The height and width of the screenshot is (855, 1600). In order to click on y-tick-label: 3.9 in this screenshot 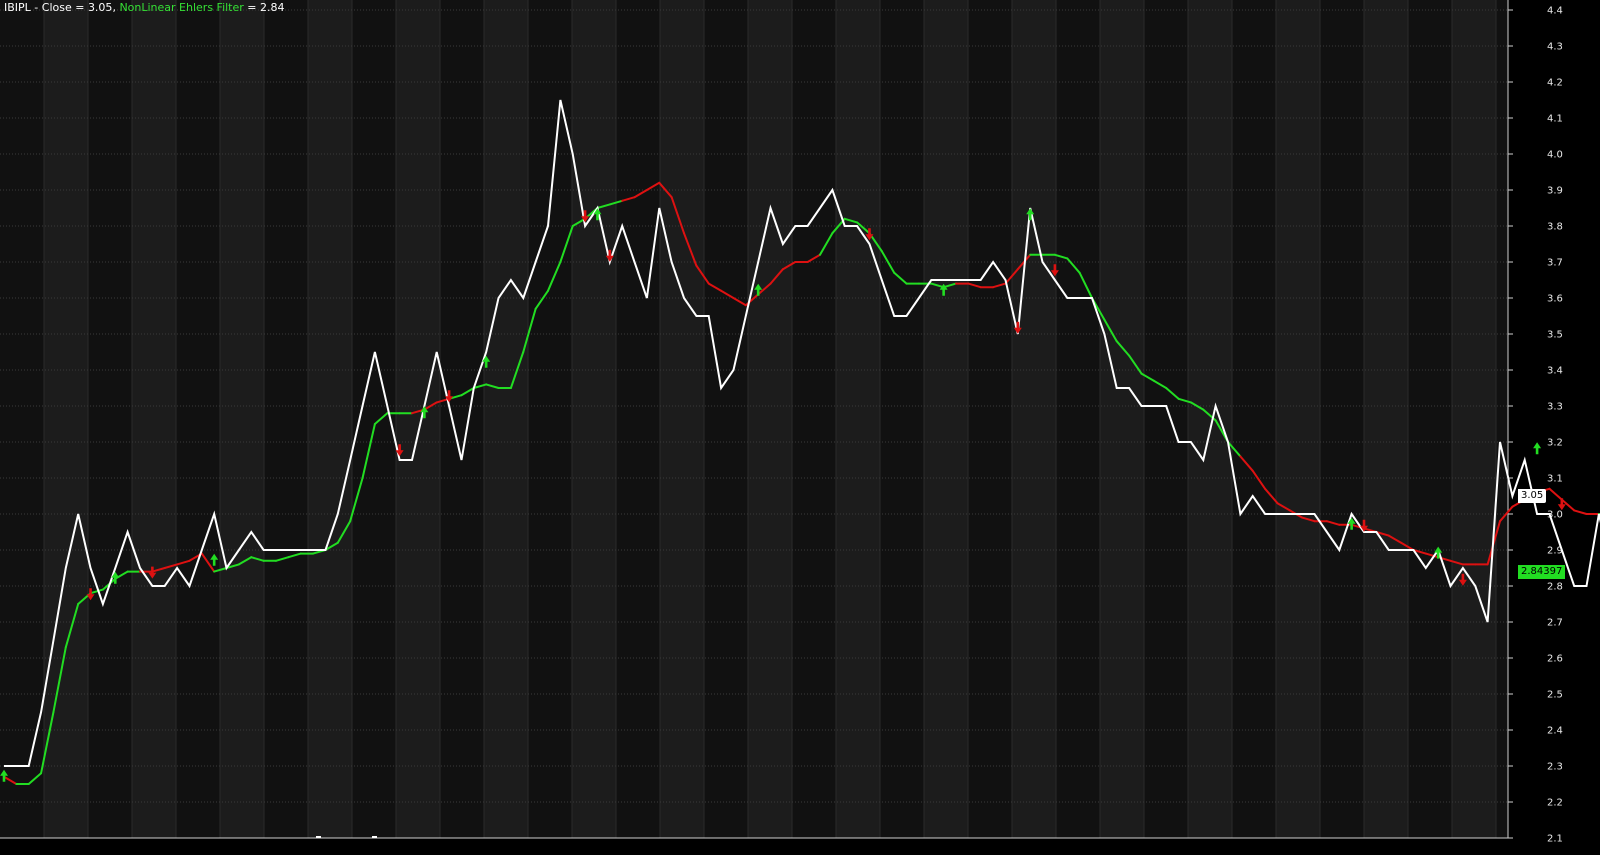, I will do `click(1555, 191)`.